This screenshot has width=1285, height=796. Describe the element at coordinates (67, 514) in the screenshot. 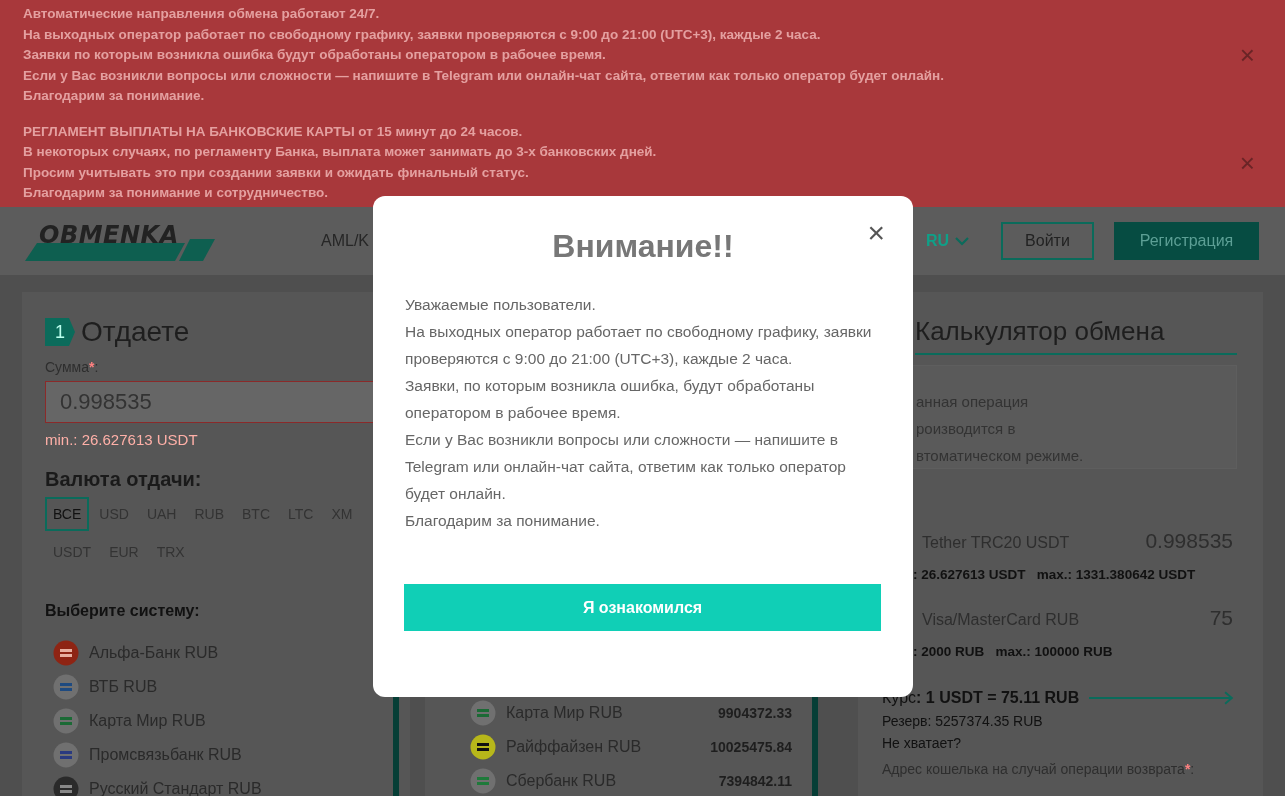

I see `currency-filter-tab: ВСЕ` at that location.